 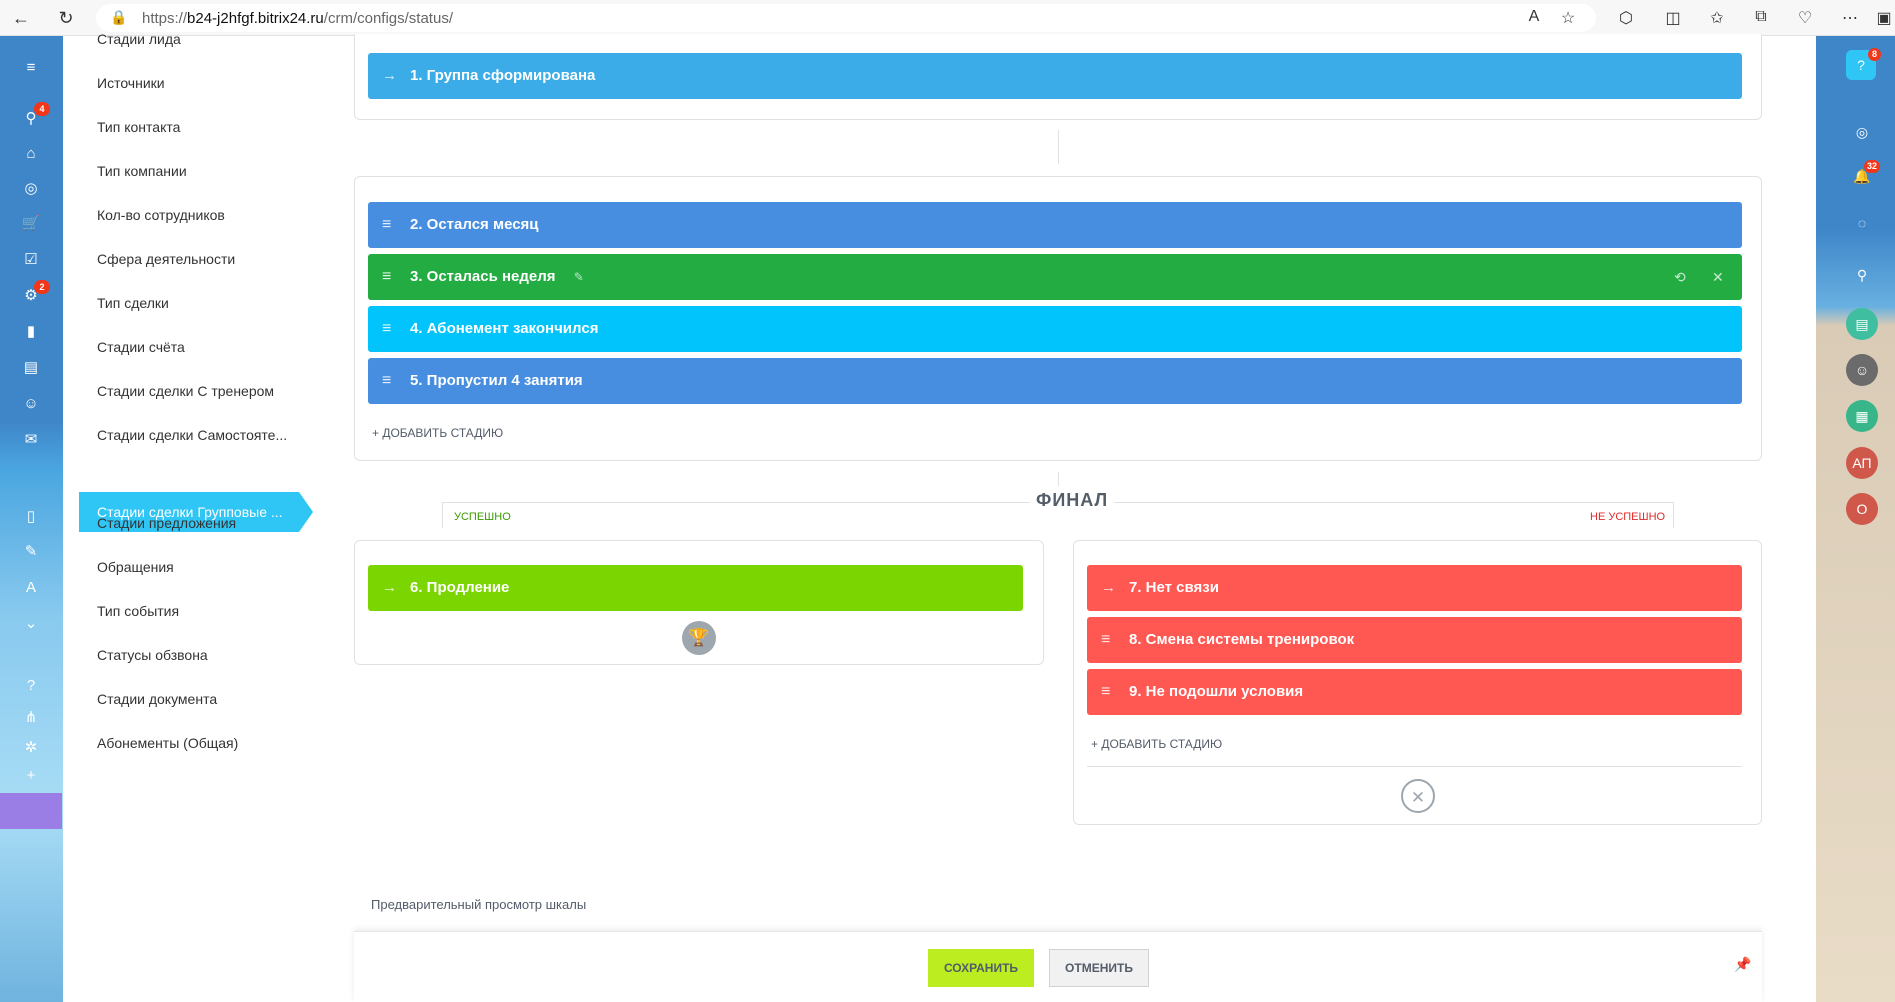 What do you see at coordinates (31, 624) in the screenshot?
I see `chevron-down-icon: ⌄` at bounding box center [31, 624].